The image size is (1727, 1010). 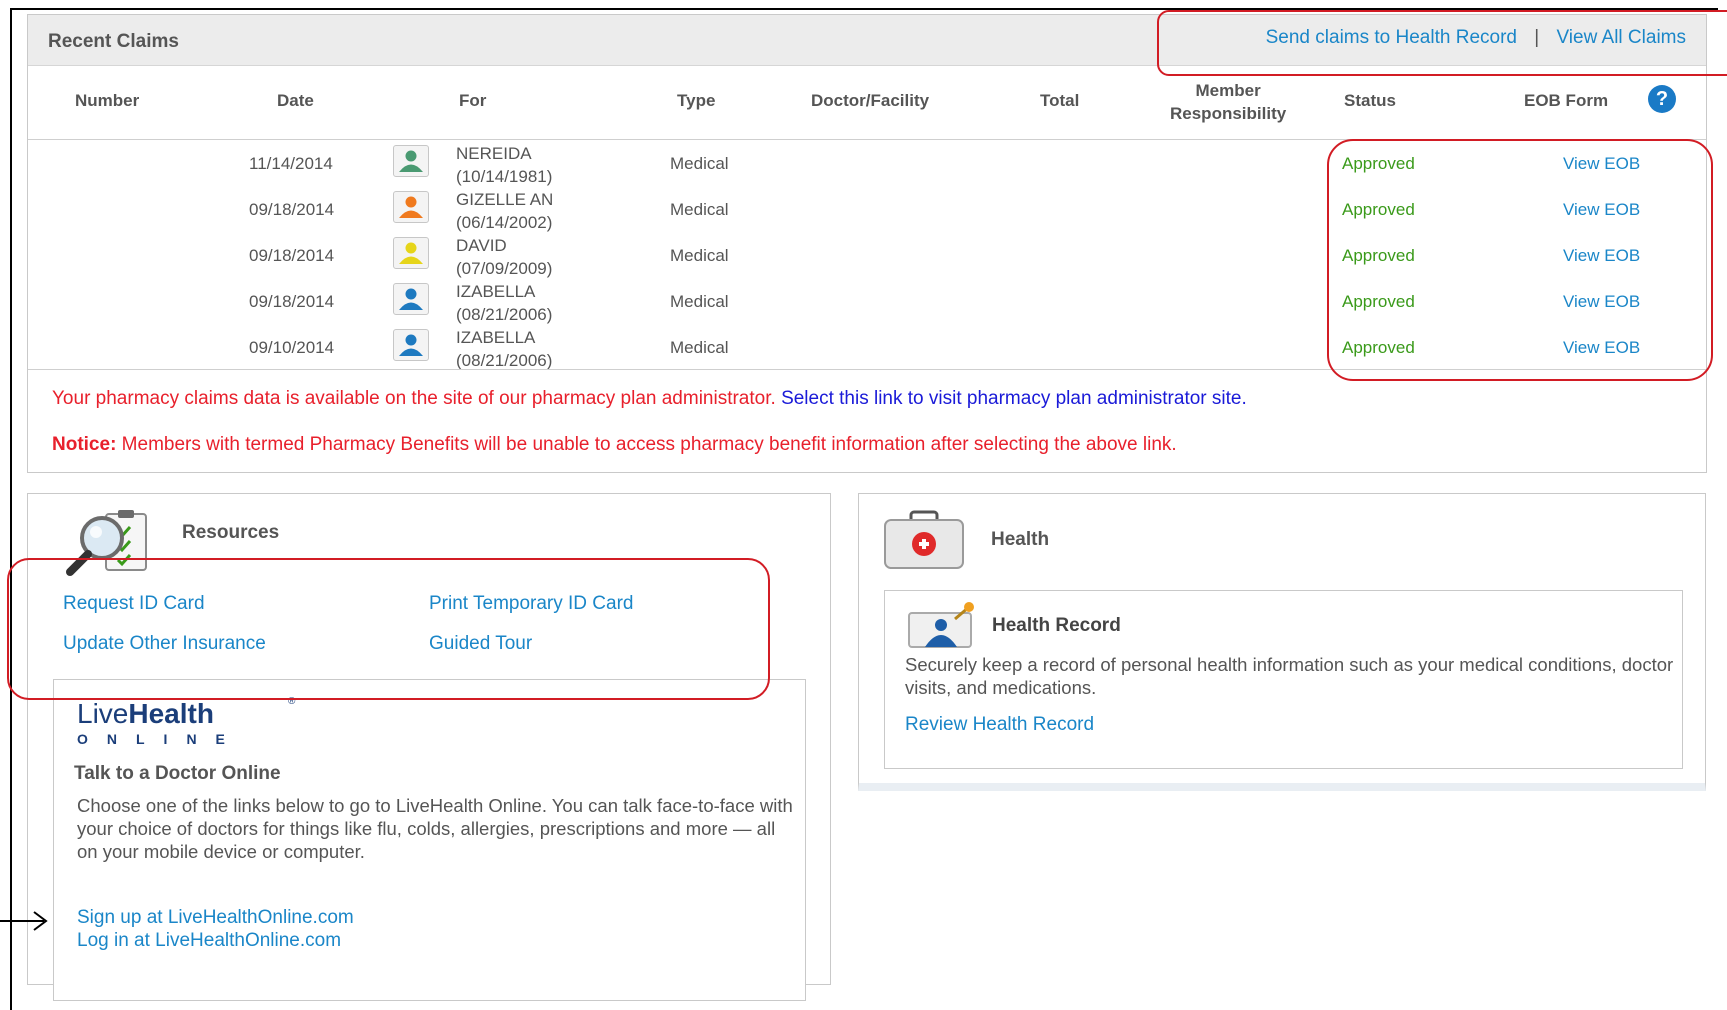 What do you see at coordinates (1662, 99) in the screenshot?
I see `help-icon: ?` at bounding box center [1662, 99].